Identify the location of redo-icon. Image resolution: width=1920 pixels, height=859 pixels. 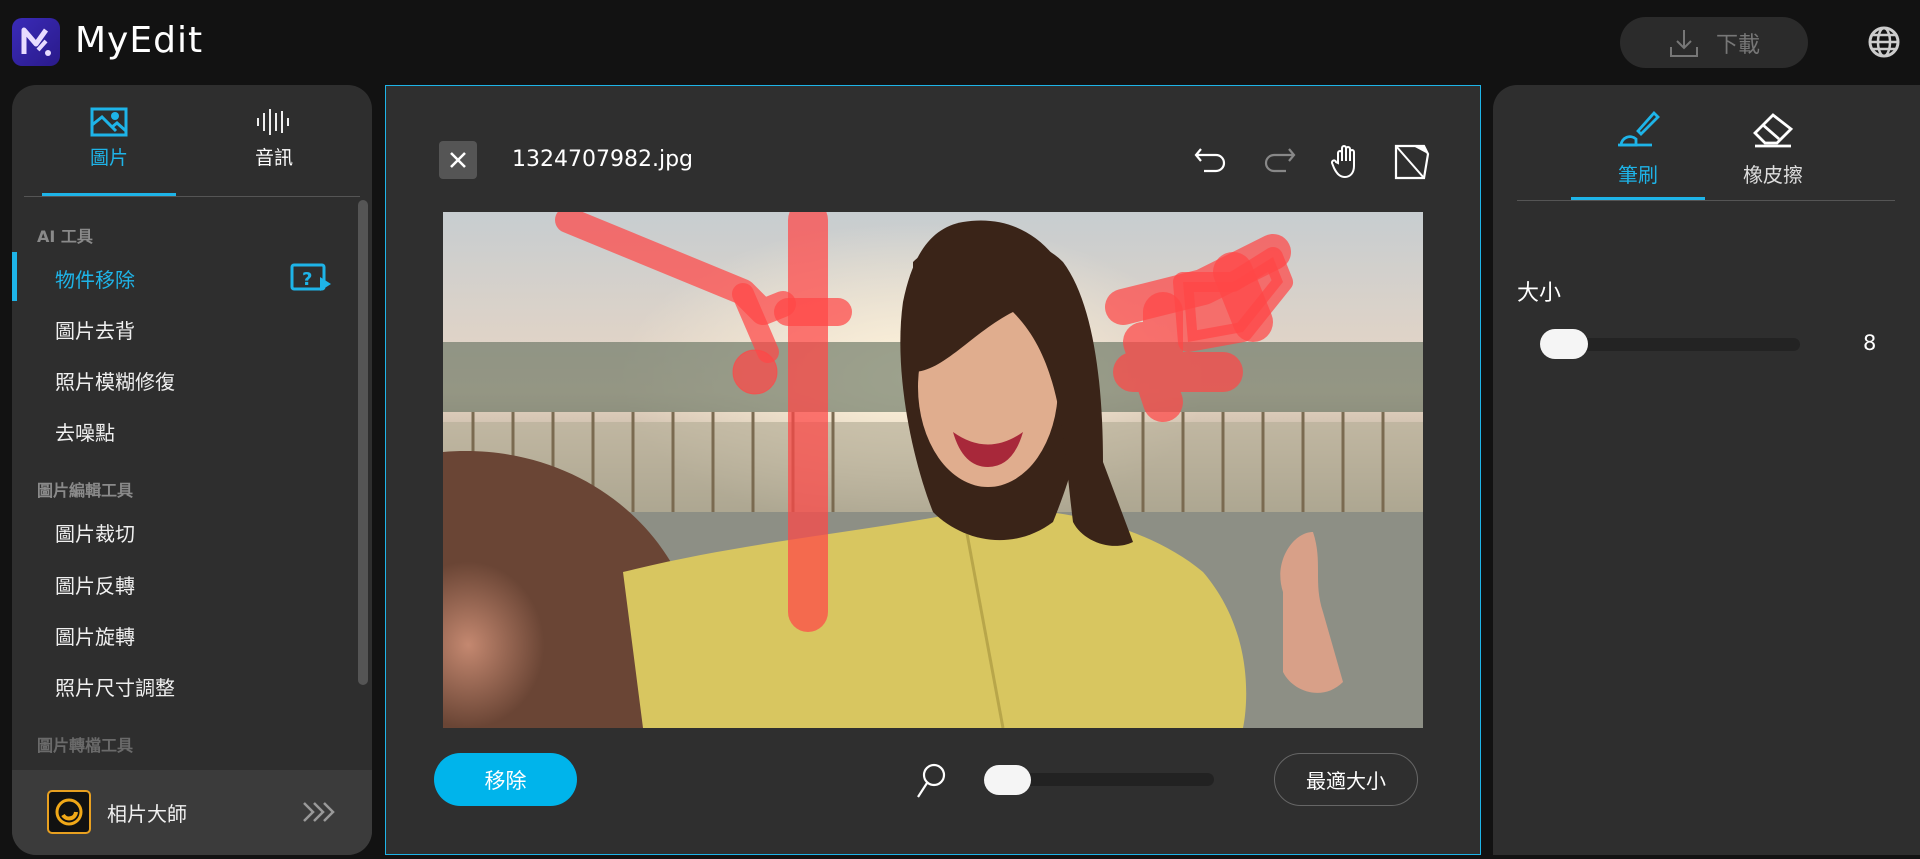
(1279, 161).